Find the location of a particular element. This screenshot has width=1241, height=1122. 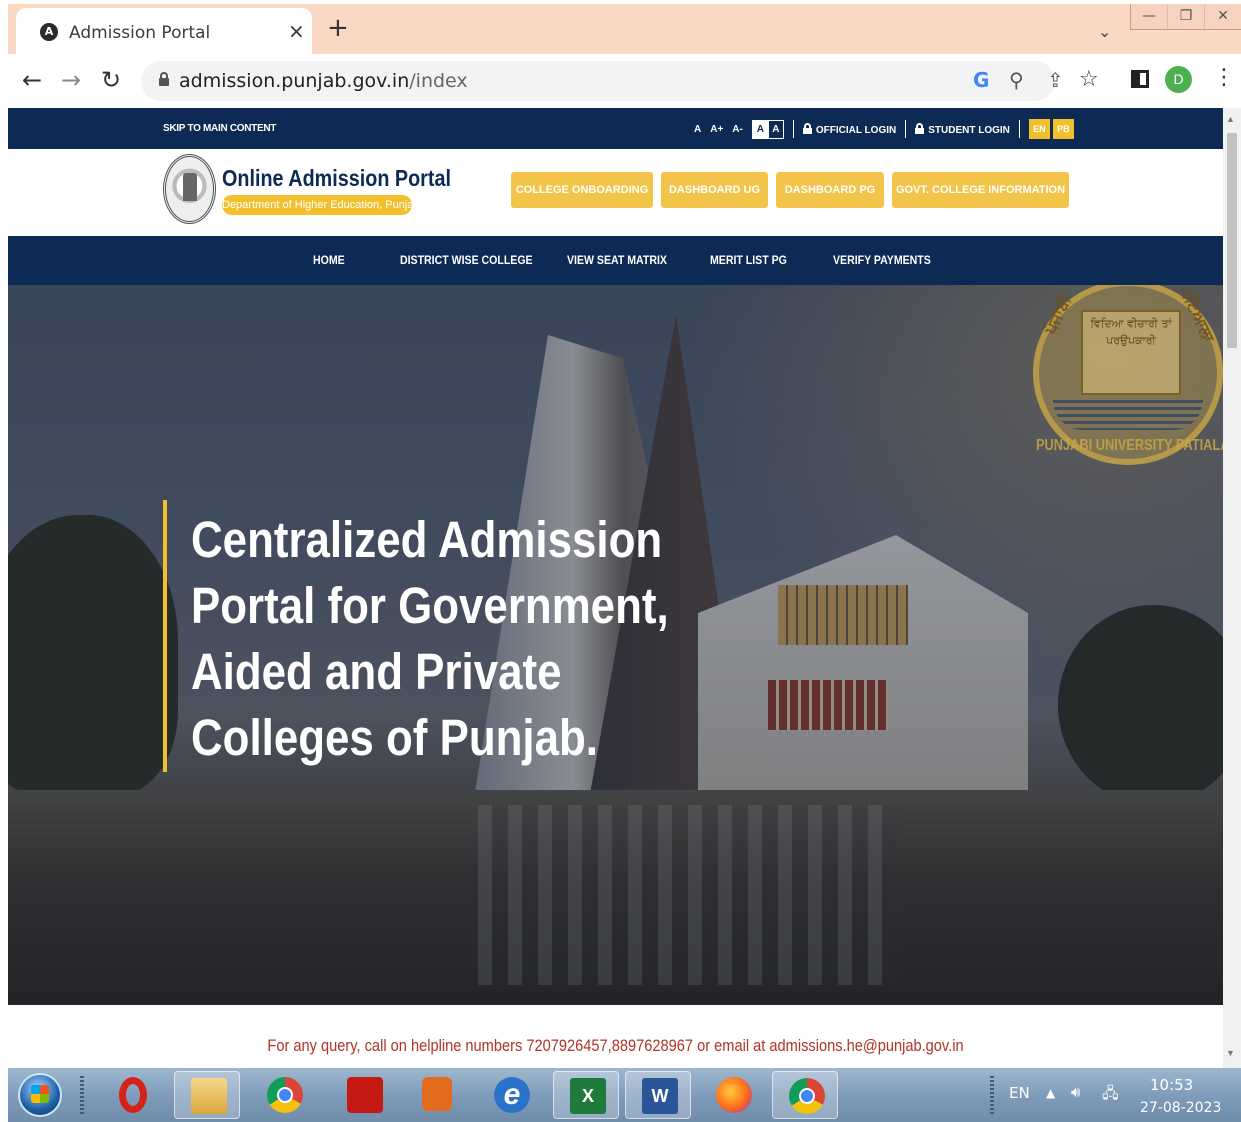

official-login-link: OFFICIAL LOGIN is located at coordinates (849, 129).